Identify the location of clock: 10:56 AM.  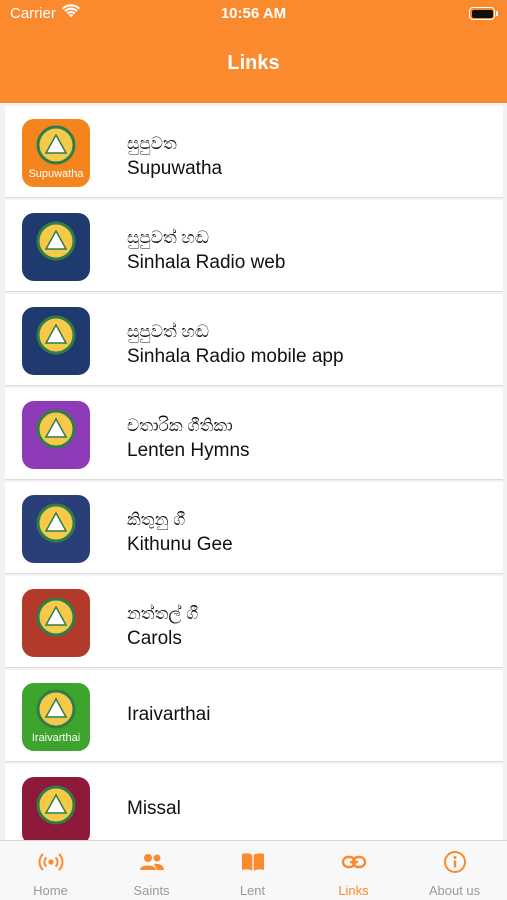
(253, 13).